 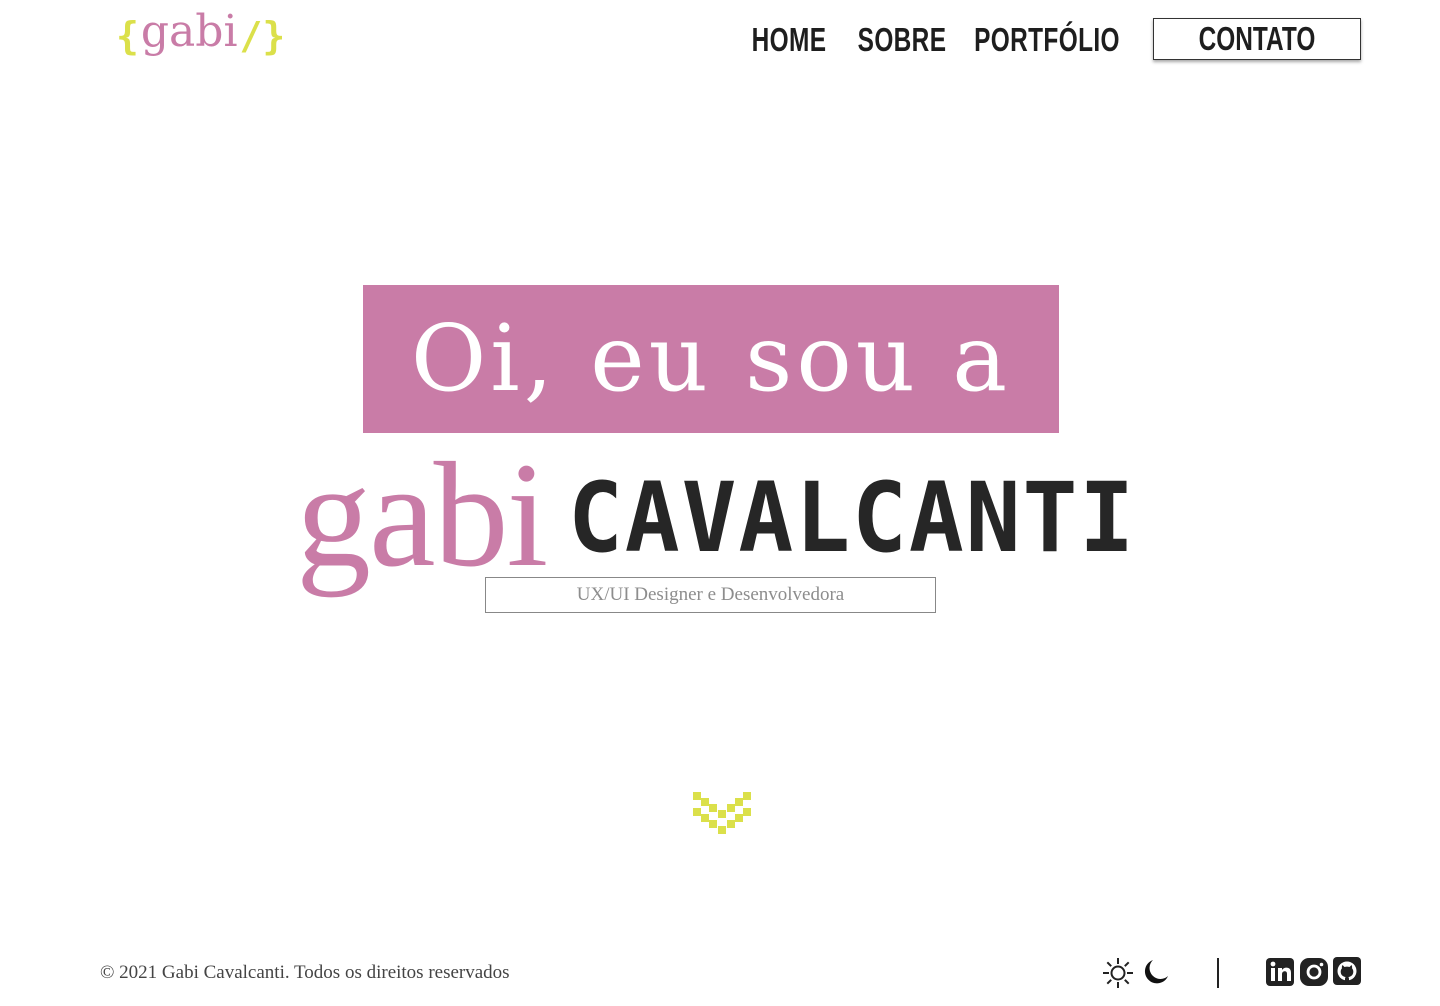 I want to click on contact-button: CONTATO, so click(x=1257, y=39).